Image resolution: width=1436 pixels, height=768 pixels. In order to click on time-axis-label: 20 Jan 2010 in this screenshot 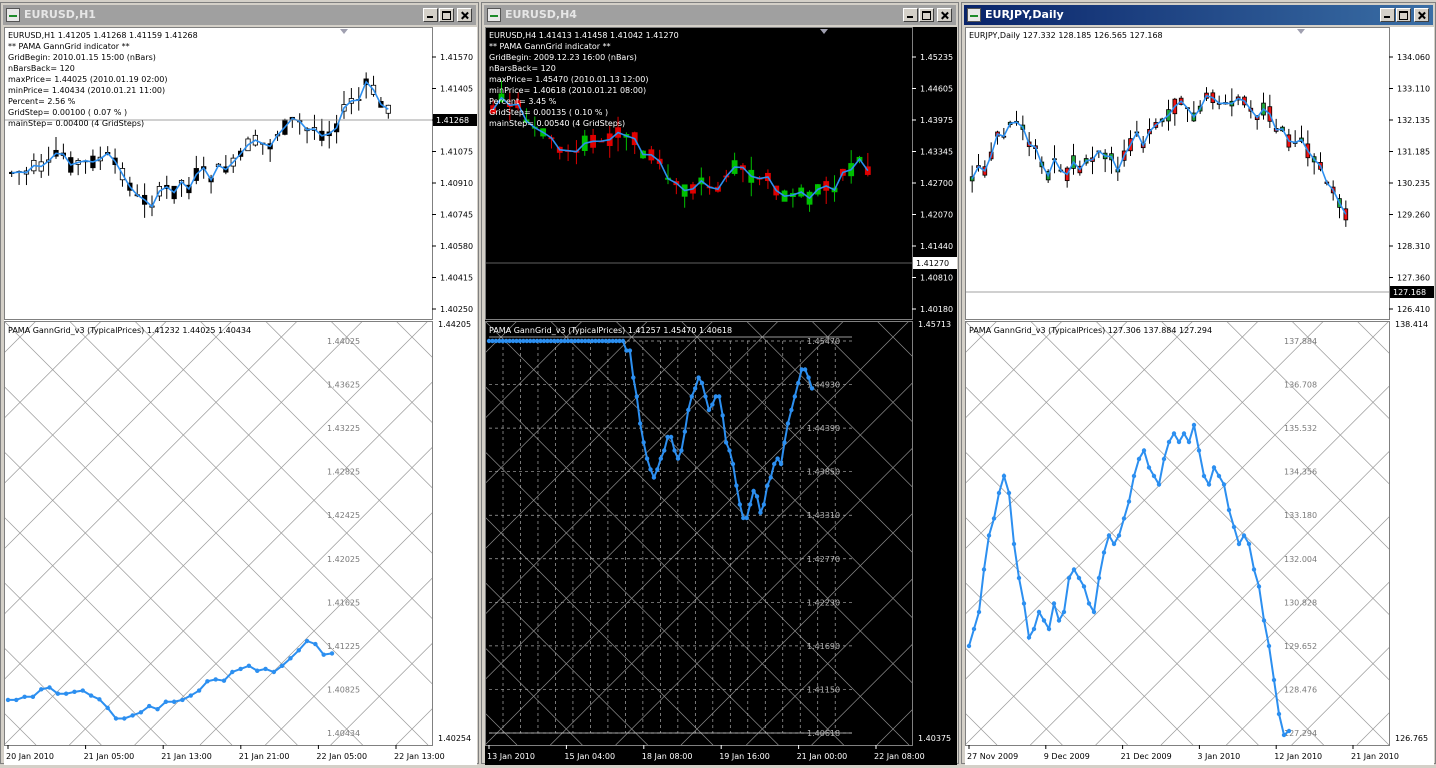, I will do `click(30, 756)`.